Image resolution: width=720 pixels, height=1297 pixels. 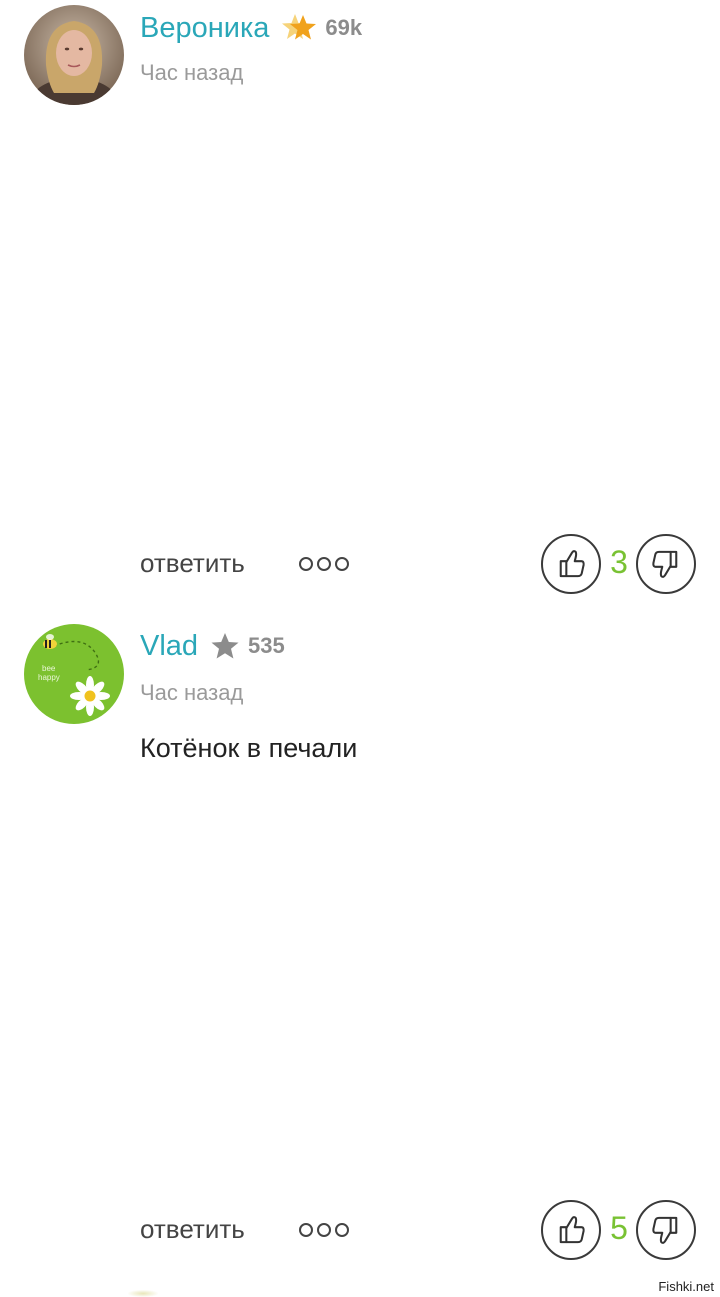 What do you see at coordinates (619, 1228) in the screenshot?
I see `likes-count: 5` at bounding box center [619, 1228].